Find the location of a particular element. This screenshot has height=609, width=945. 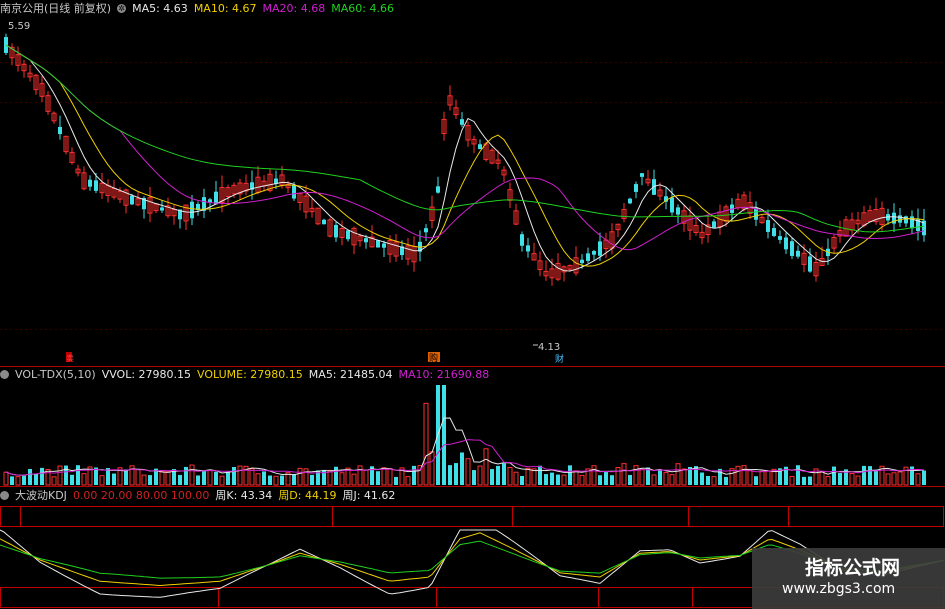

low-price-label: 4.13 is located at coordinates (549, 347).